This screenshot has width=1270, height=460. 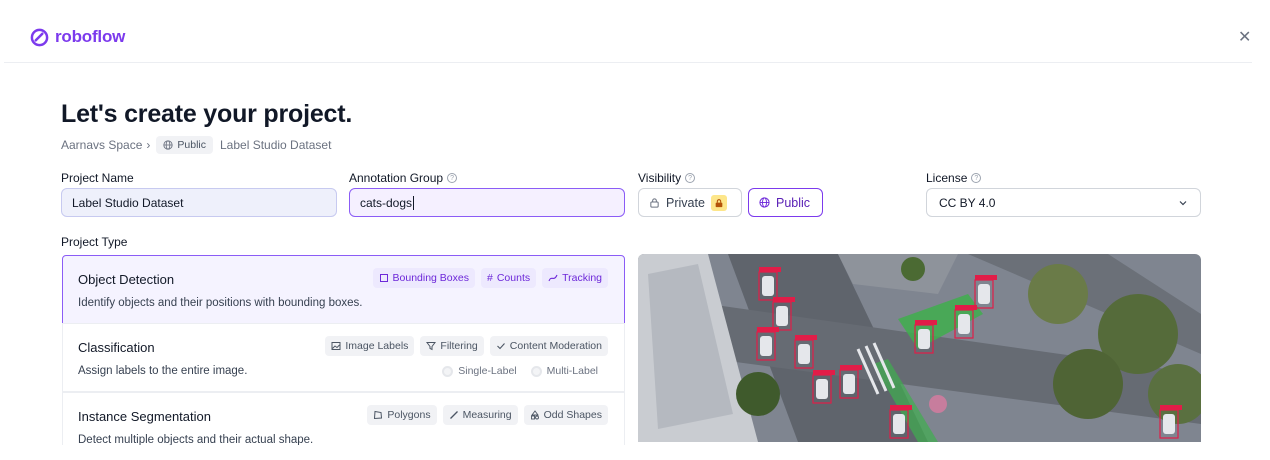 What do you see at coordinates (1244, 38) in the screenshot?
I see `close-icon: ✕` at bounding box center [1244, 38].